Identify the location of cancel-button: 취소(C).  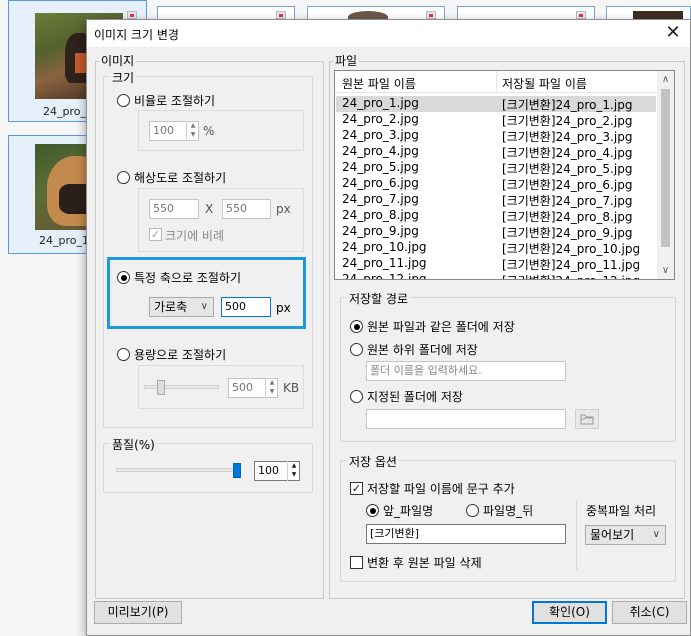
(649, 612).